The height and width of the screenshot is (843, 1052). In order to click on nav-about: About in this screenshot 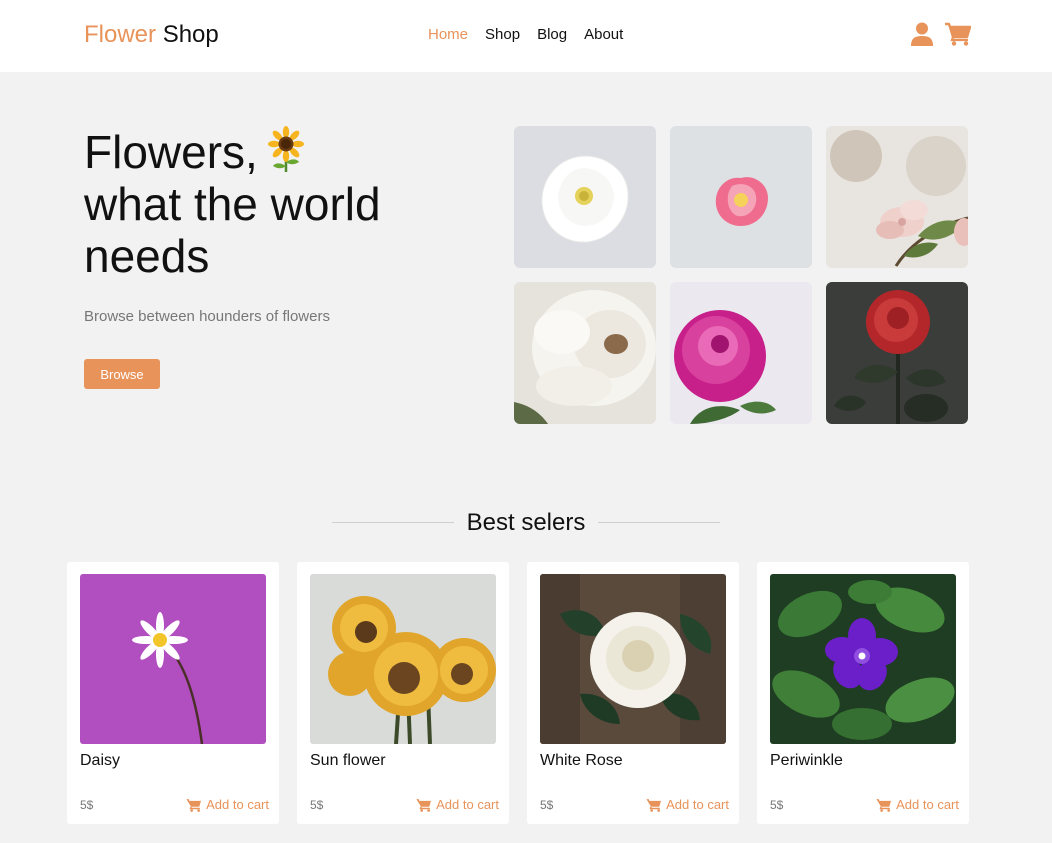, I will do `click(603, 35)`.